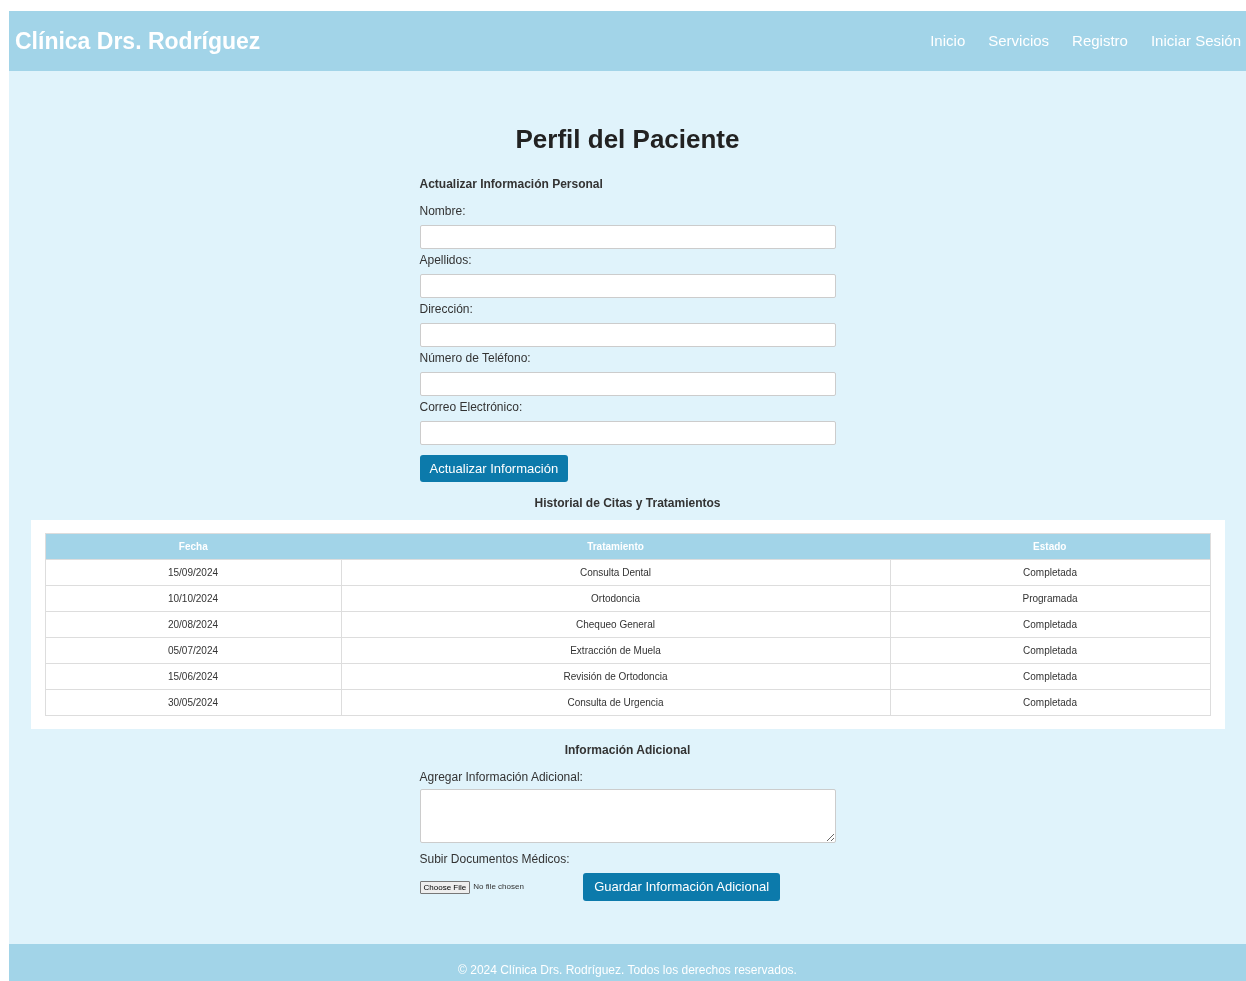 The height and width of the screenshot is (981, 1246). What do you see at coordinates (446, 309) in the screenshot?
I see `field-label: Dirección:` at bounding box center [446, 309].